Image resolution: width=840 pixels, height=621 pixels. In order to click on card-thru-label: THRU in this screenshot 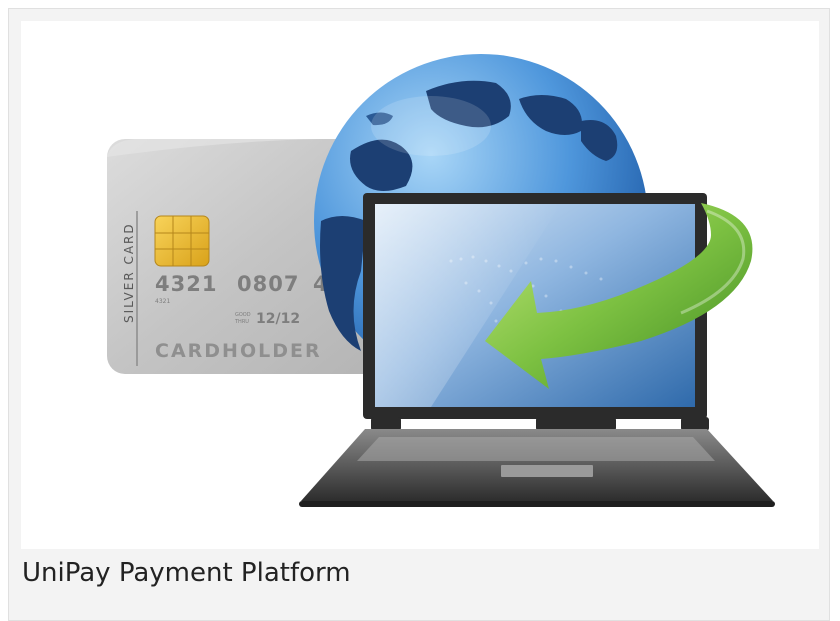, I will do `click(241, 322)`.